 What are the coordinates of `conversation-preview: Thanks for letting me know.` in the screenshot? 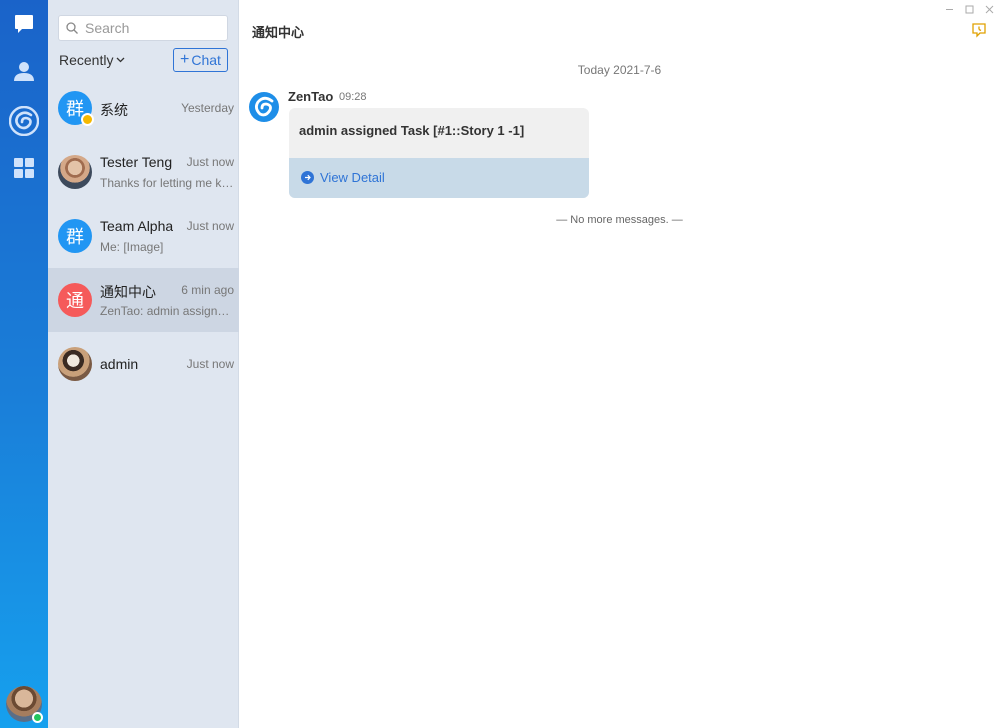 It's located at (167, 183).